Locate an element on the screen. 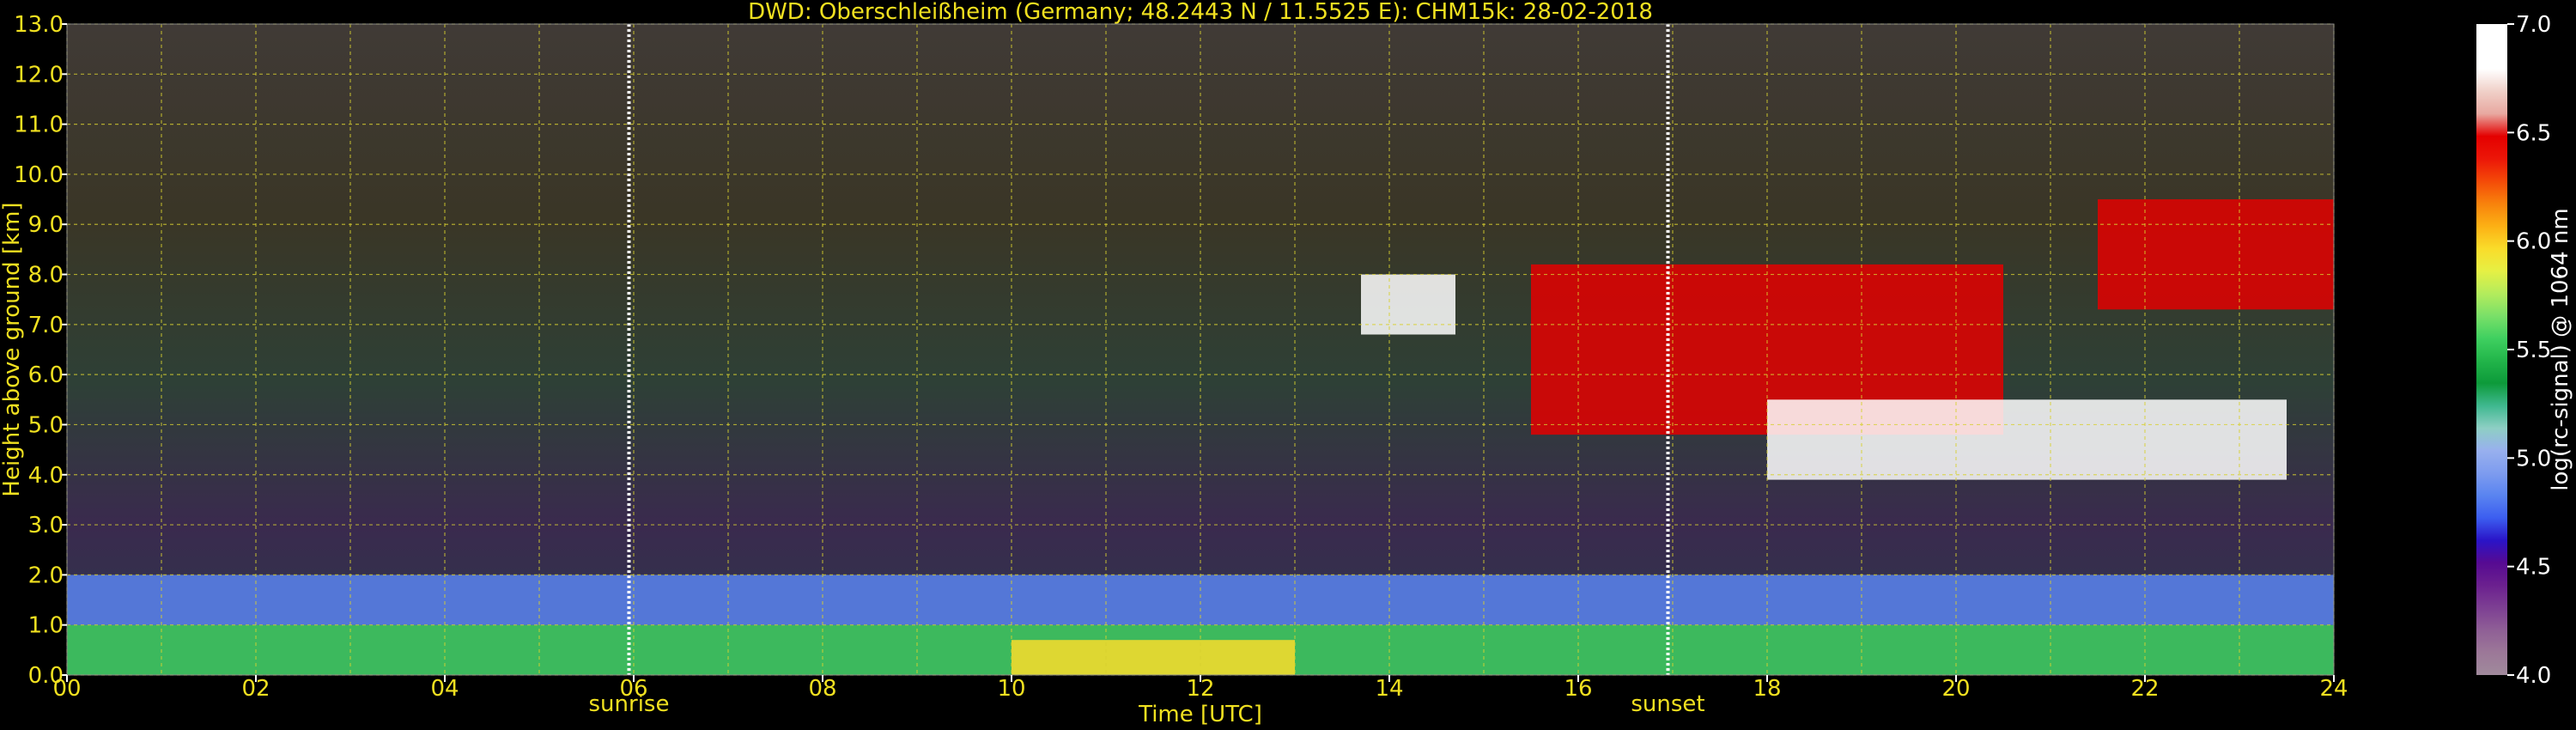 The image size is (2576, 730). y-tick-label: 11.0 is located at coordinates (39, 125).